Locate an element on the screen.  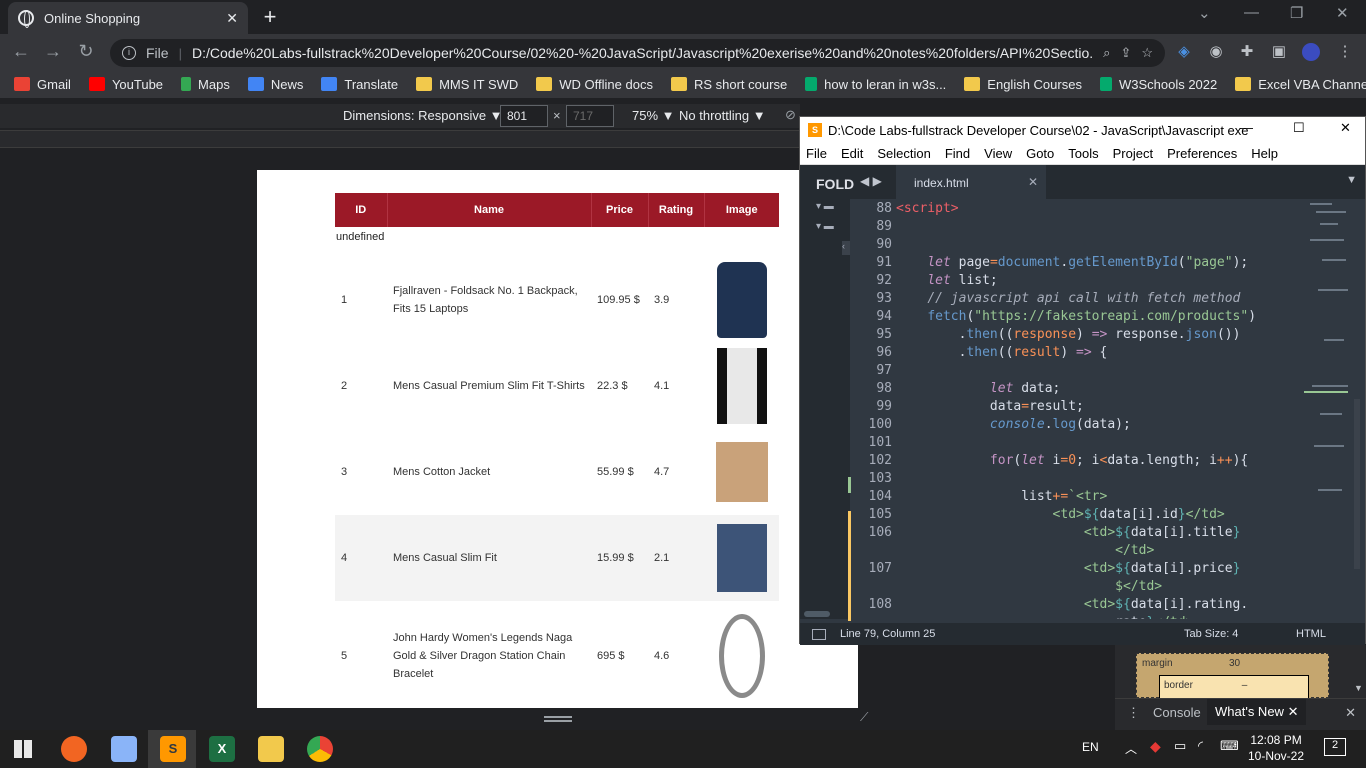
resize-handle is located at coordinates (558, 719).